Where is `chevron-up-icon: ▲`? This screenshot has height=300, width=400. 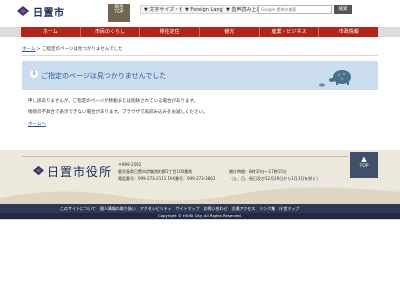
chevron-up-icon: ▲ is located at coordinates (364, 159).